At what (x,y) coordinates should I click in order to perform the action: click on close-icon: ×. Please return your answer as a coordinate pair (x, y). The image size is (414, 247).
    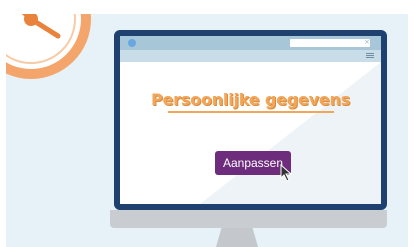
    Looking at the image, I should click on (367, 42).